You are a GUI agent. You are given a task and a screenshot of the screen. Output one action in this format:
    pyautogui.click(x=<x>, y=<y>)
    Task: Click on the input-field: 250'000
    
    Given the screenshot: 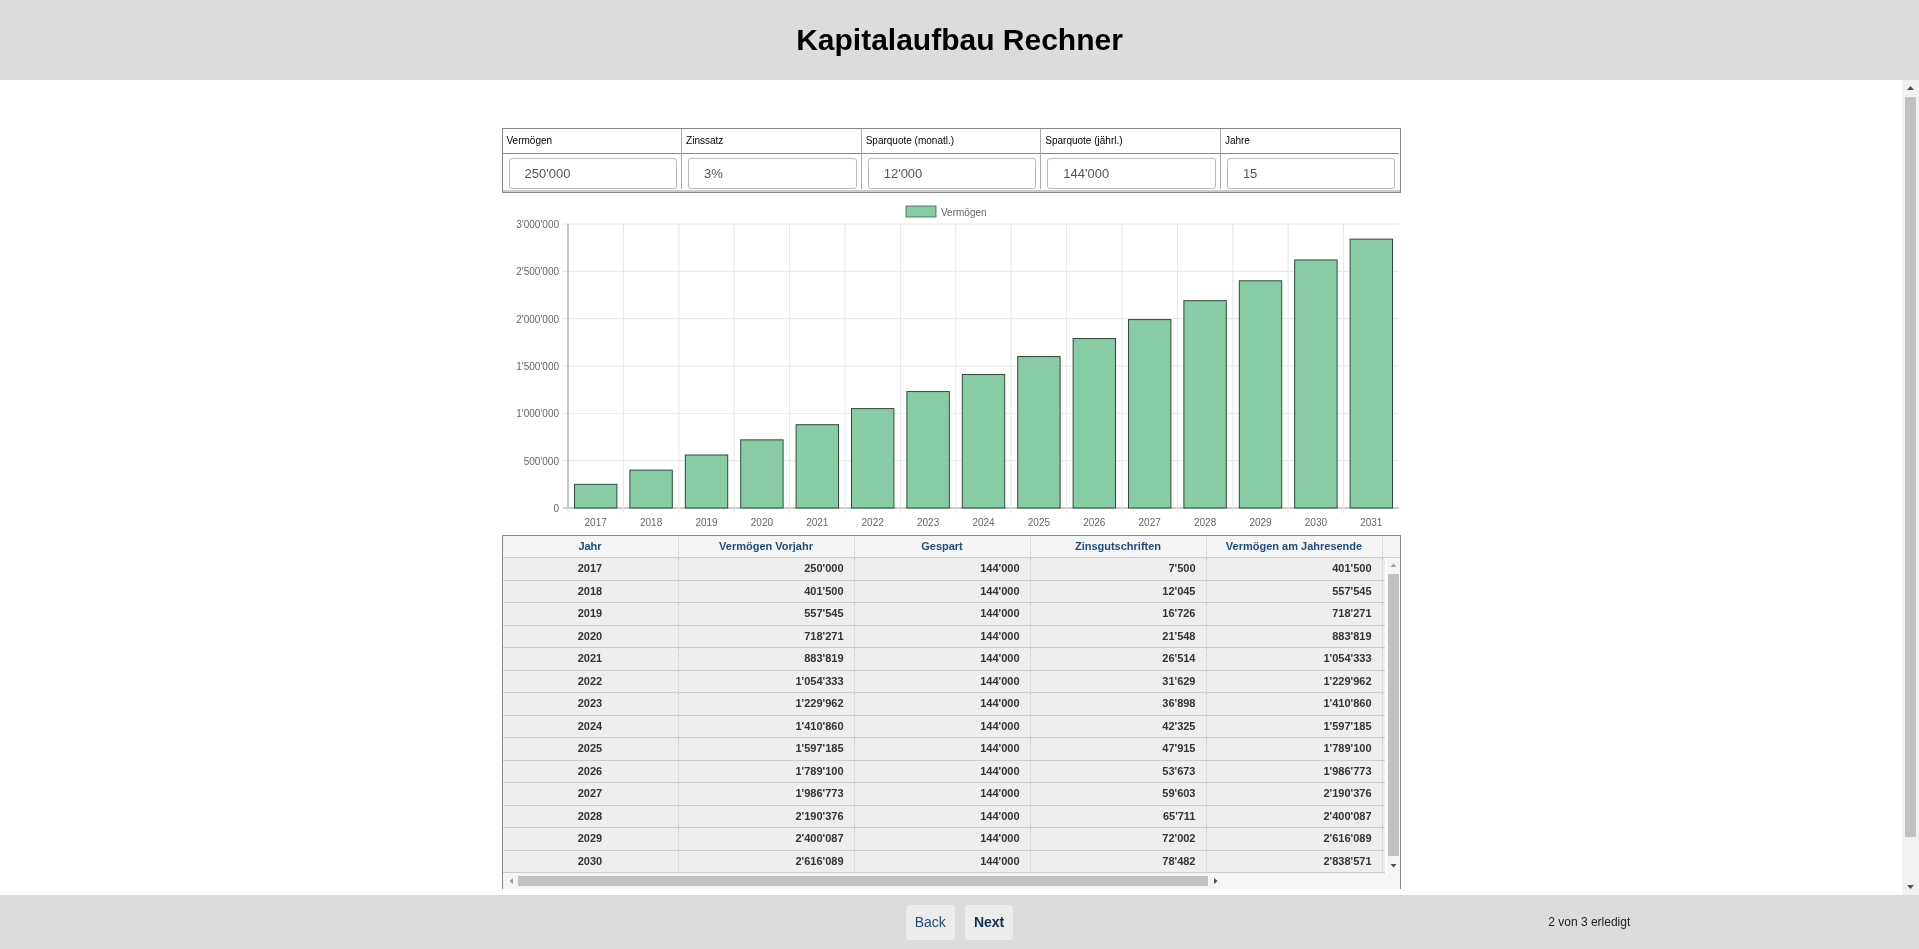 What is the action you would take?
    pyautogui.click(x=593, y=173)
    